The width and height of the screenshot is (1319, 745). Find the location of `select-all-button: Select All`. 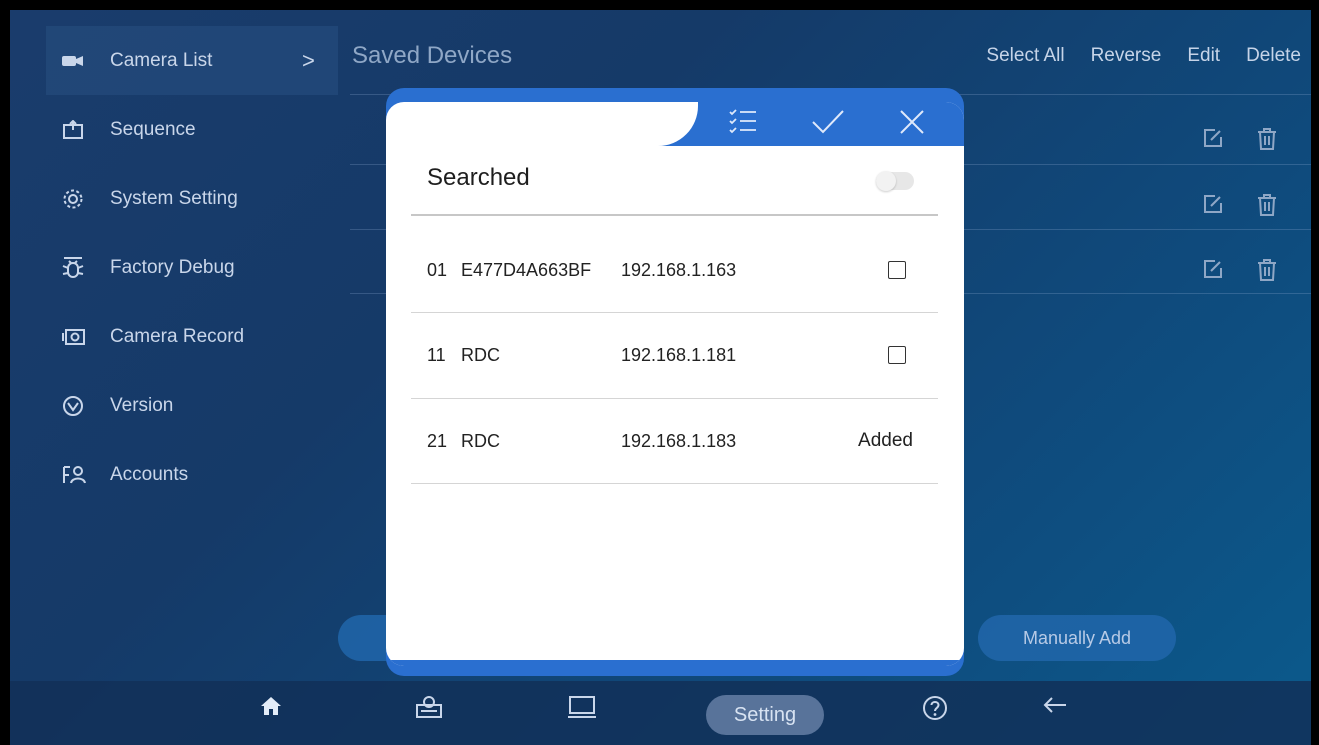

select-all-button: Select All is located at coordinates (1025, 56).